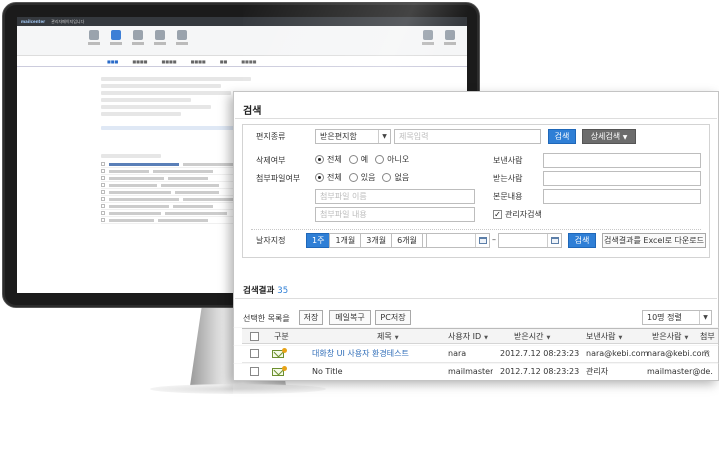 The image size is (719, 450). What do you see at coordinates (311, 317) in the screenshot?
I see `save-button: 저장` at bounding box center [311, 317].